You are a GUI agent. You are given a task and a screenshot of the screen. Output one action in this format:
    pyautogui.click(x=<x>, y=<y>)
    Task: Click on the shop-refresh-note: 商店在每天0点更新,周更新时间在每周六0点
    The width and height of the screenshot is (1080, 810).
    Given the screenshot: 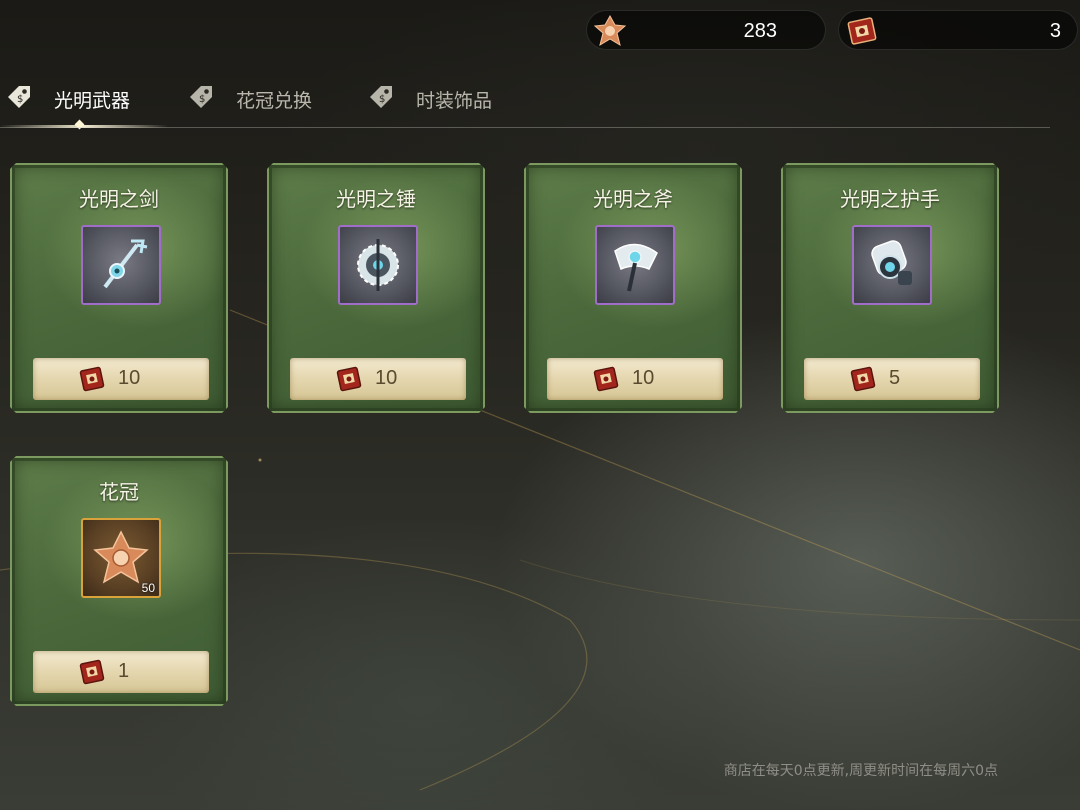 What is the action you would take?
    pyautogui.click(x=860, y=771)
    